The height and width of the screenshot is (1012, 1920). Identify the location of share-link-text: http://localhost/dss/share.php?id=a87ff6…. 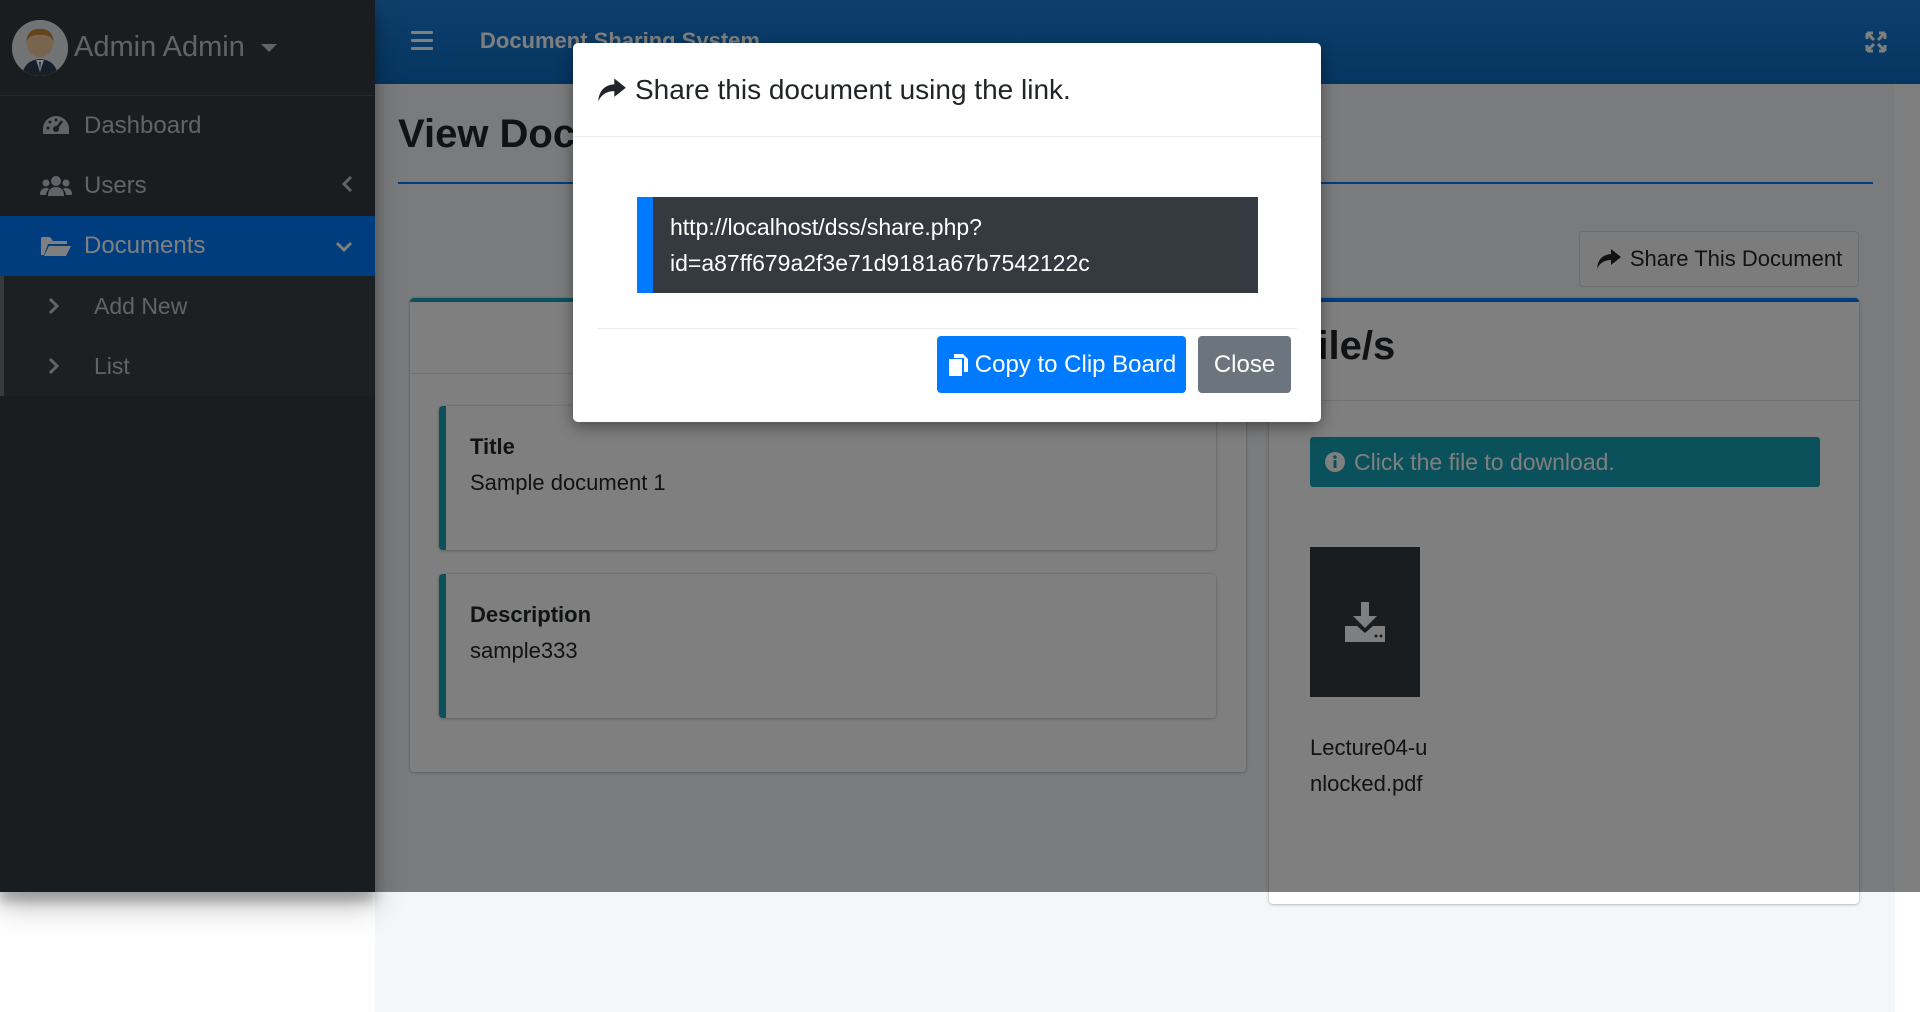
(947, 245).